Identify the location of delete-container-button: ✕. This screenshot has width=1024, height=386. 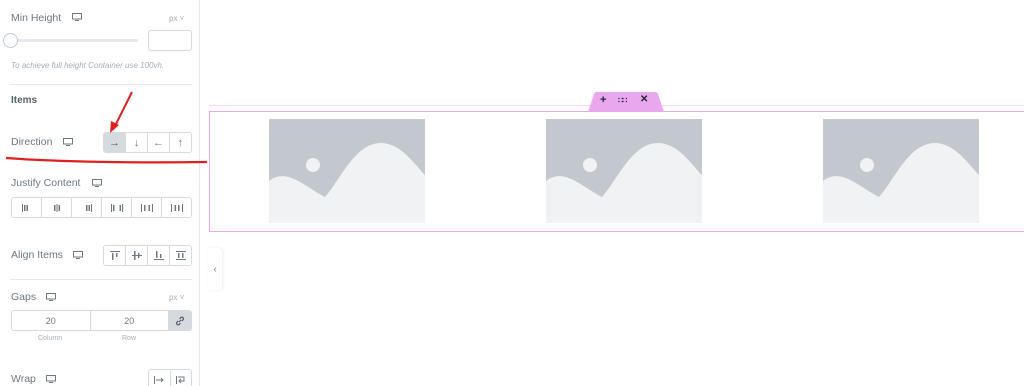
(644, 99).